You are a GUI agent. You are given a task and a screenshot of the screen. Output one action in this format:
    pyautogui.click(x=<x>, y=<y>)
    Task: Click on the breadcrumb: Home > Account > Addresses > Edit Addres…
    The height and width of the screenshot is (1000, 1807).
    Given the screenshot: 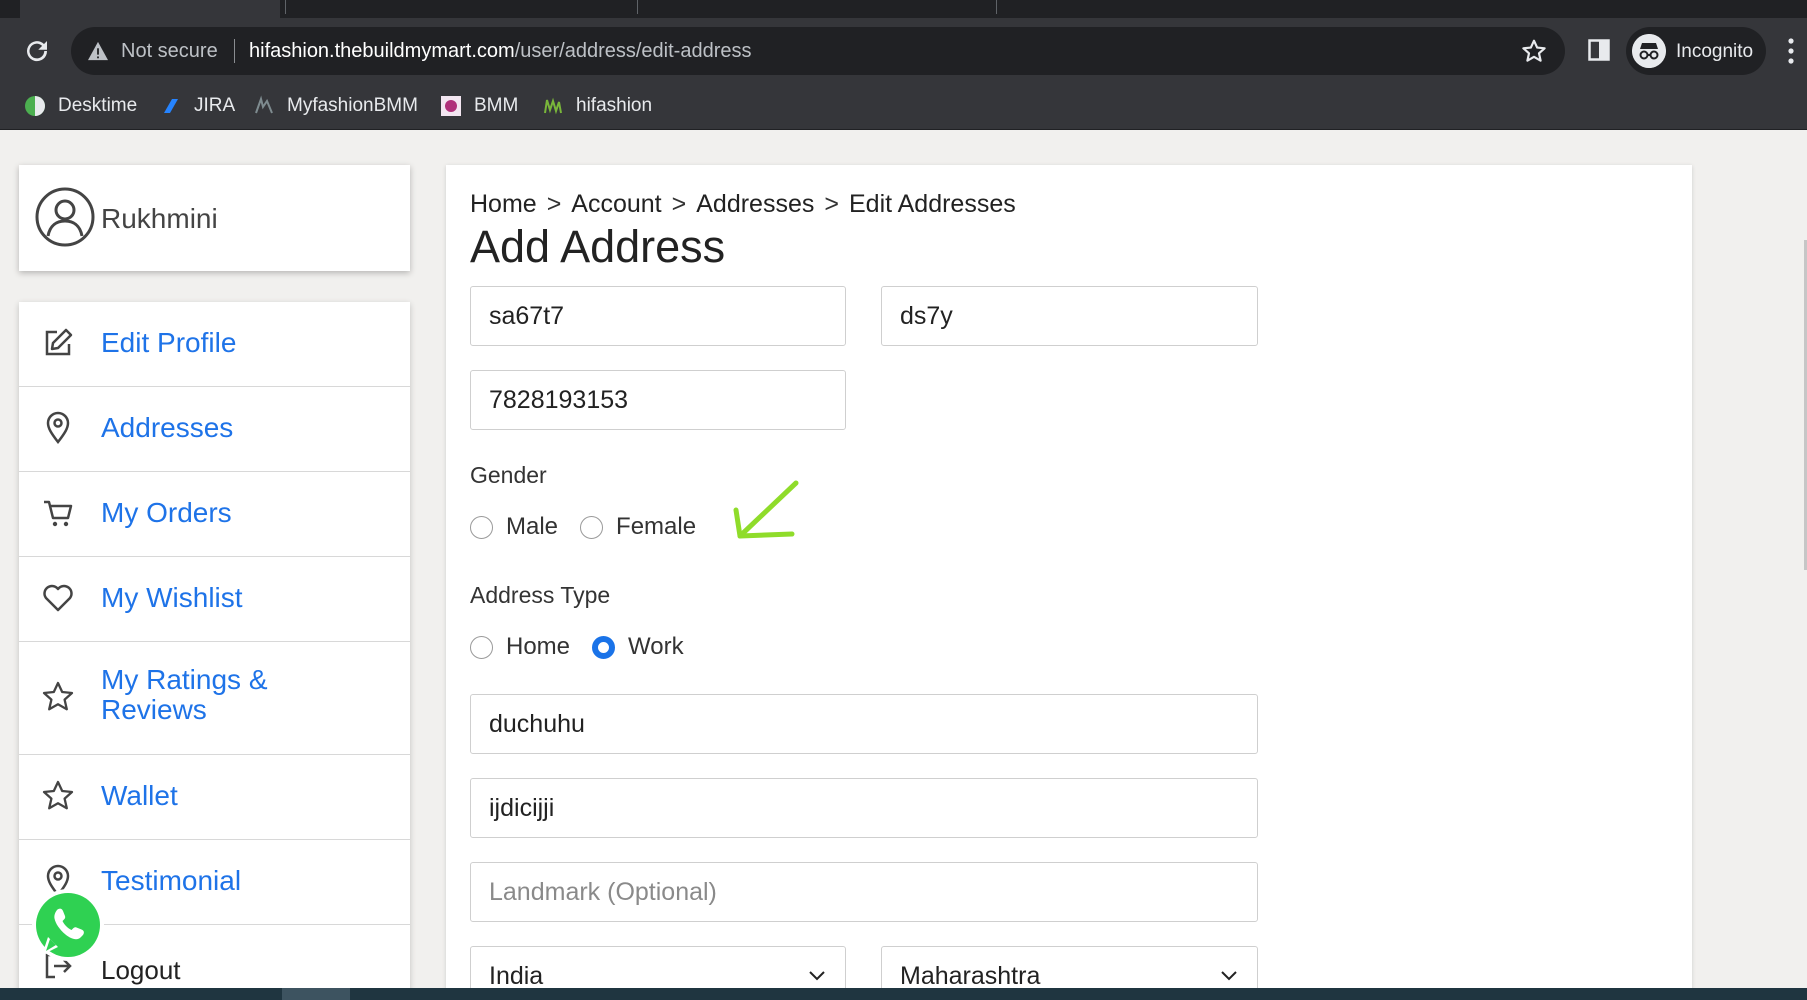 What is the action you would take?
    pyautogui.click(x=743, y=204)
    